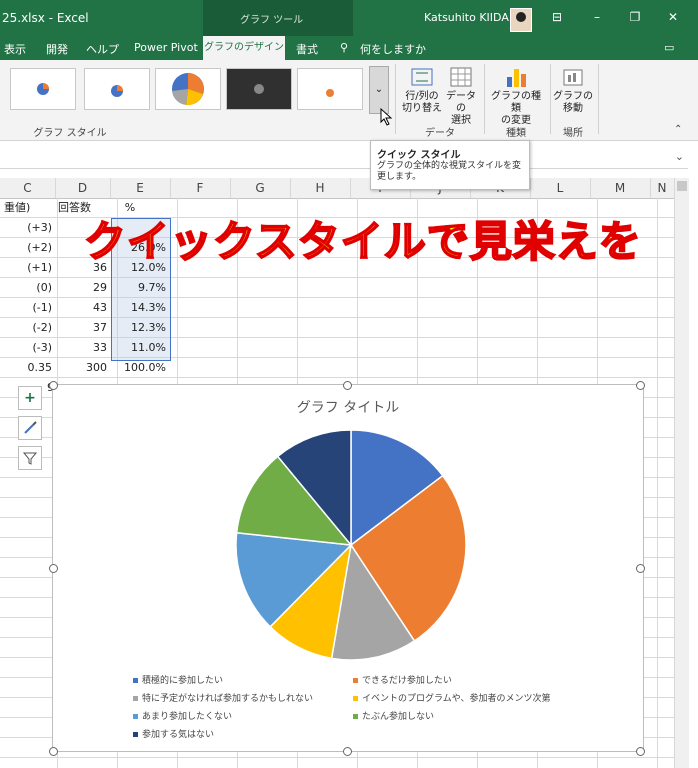  What do you see at coordinates (557, 17) in the screenshot?
I see `ribbon-display-icon: ⊟` at bounding box center [557, 17].